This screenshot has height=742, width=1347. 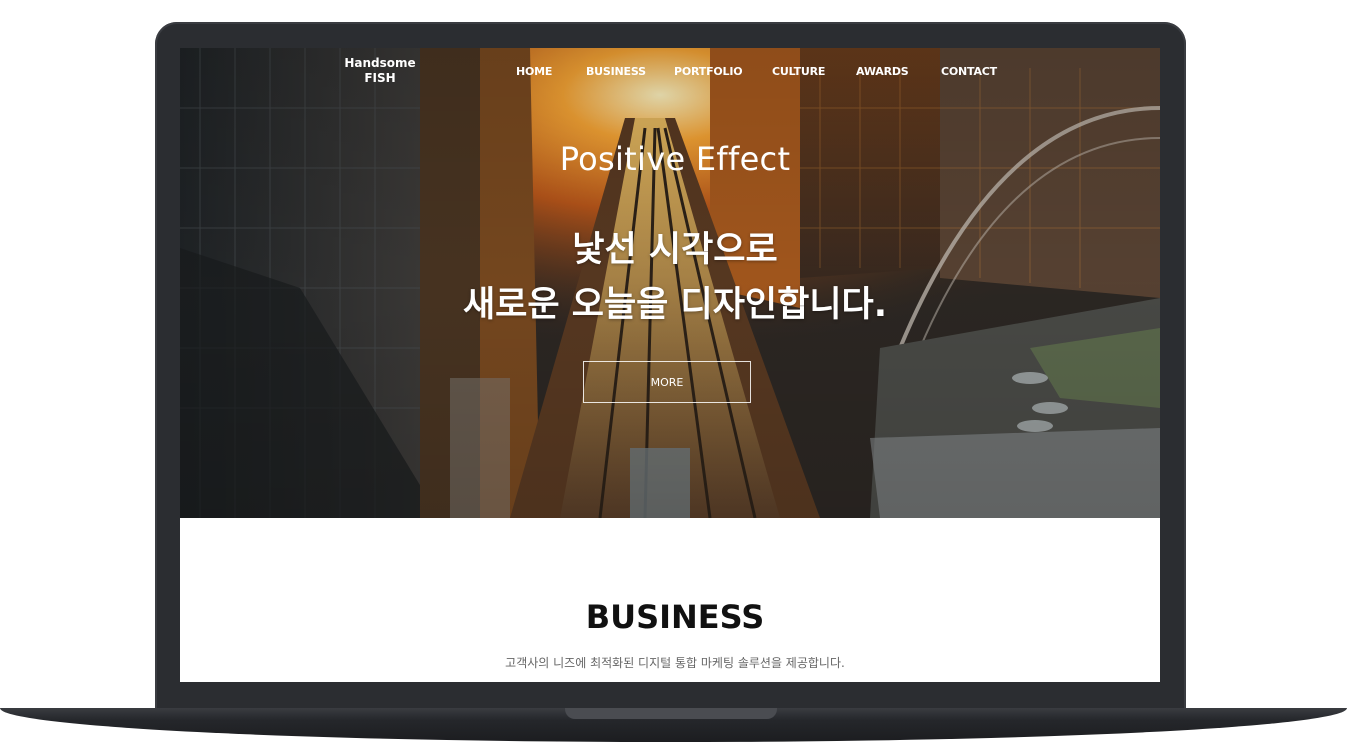 I want to click on nav-item-business: BUSINESS, so click(x=616, y=71).